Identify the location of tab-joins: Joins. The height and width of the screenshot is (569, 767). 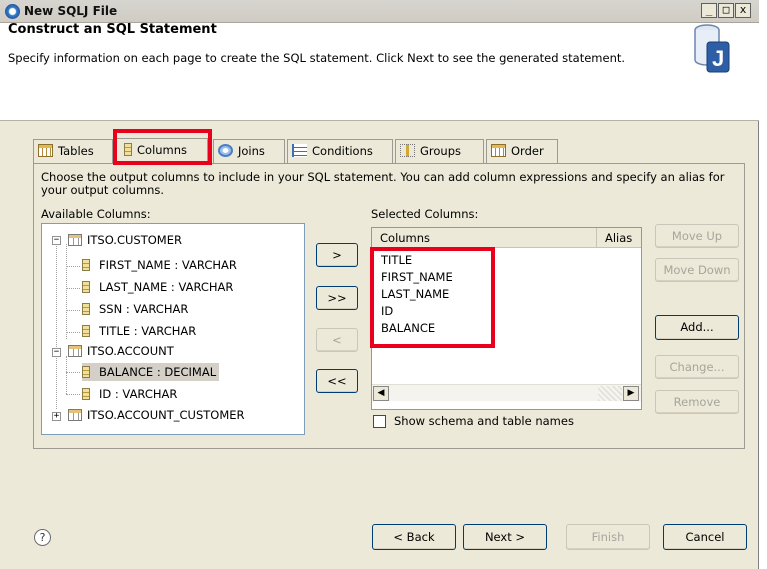
(249, 151).